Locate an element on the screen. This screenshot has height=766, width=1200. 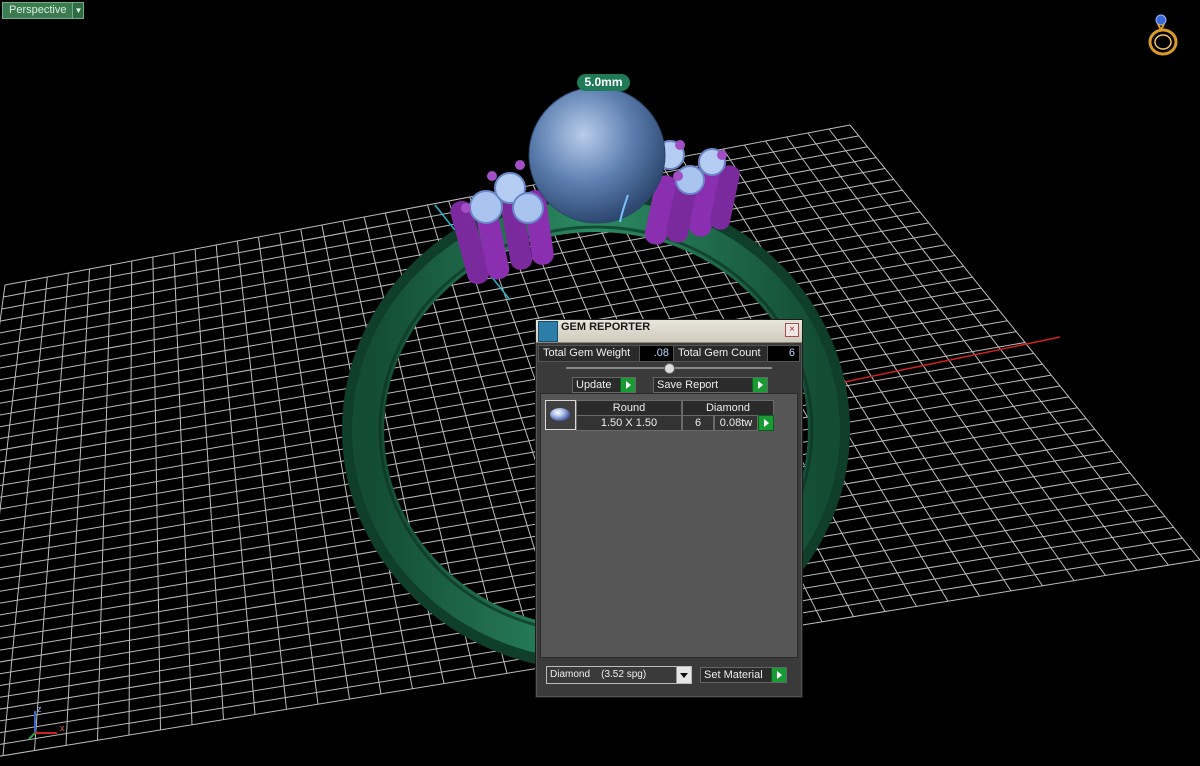
header-shape: Round is located at coordinates (629, 408).